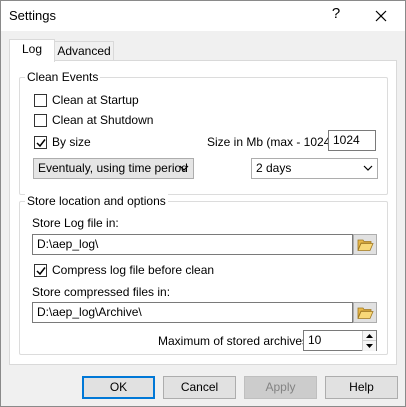 This screenshot has height=407, width=406. Describe the element at coordinates (274, 168) in the screenshot. I see `days-select-value: 2 days` at that location.